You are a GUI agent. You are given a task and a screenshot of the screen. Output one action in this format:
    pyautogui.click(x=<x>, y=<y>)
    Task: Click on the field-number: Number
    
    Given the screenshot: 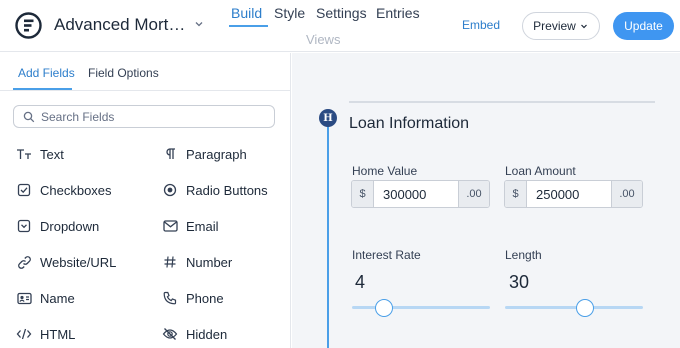 What is the action you would take?
    pyautogui.click(x=197, y=262)
    